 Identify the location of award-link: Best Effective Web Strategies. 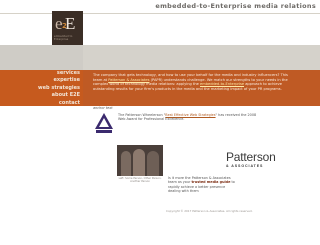
(190, 115).